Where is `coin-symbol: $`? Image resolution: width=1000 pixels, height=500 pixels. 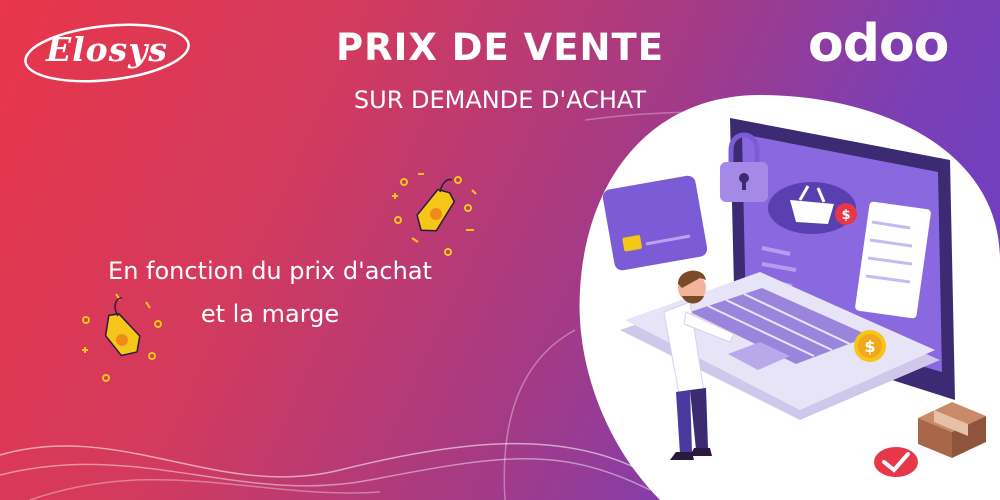
coin-symbol: $ is located at coordinates (869, 346).